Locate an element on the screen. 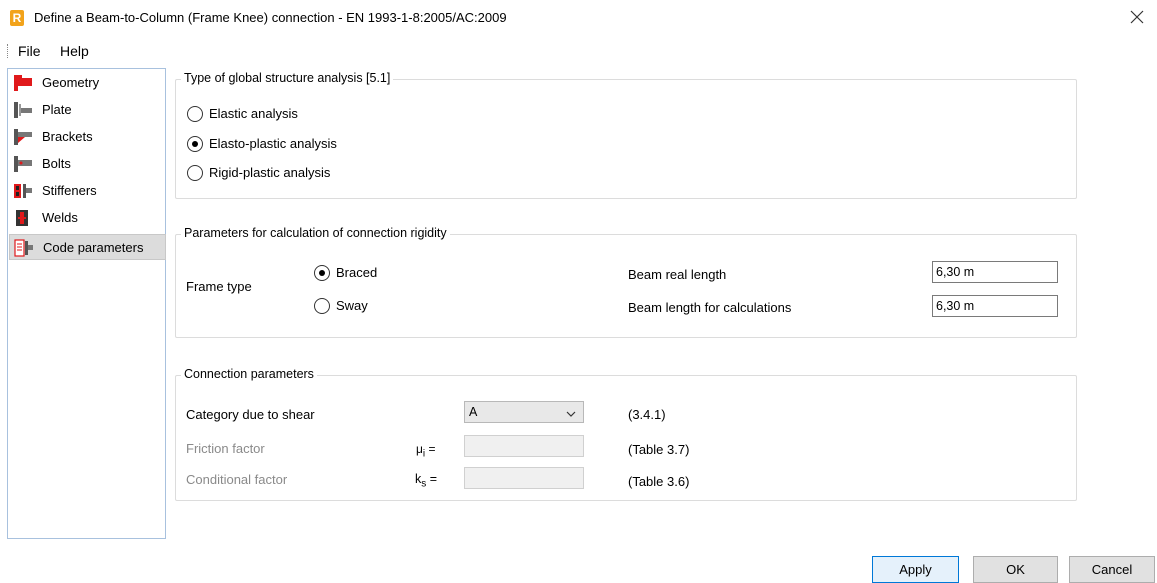  beam-real-length-label: Beam real length is located at coordinates (677, 274).